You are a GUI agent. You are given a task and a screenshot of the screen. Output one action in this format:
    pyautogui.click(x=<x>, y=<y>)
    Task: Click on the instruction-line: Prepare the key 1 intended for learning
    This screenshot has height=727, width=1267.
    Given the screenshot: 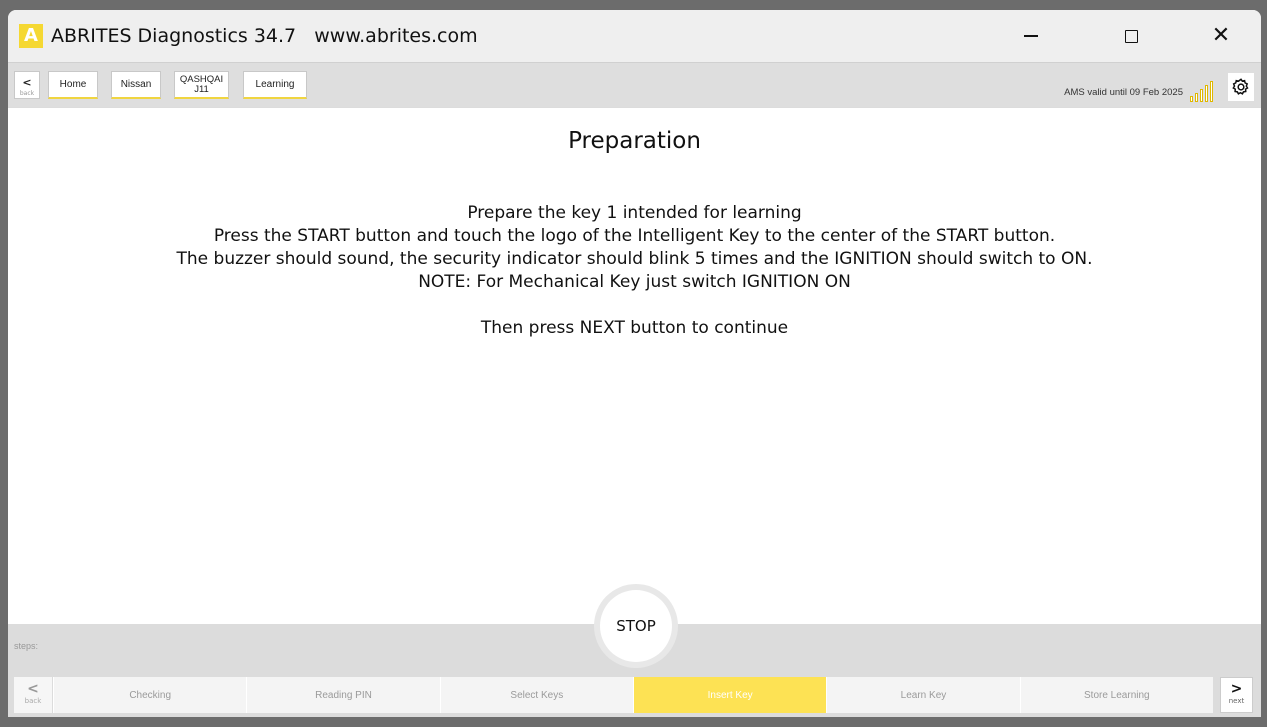 What is the action you would take?
    pyautogui.click(x=634, y=213)
    